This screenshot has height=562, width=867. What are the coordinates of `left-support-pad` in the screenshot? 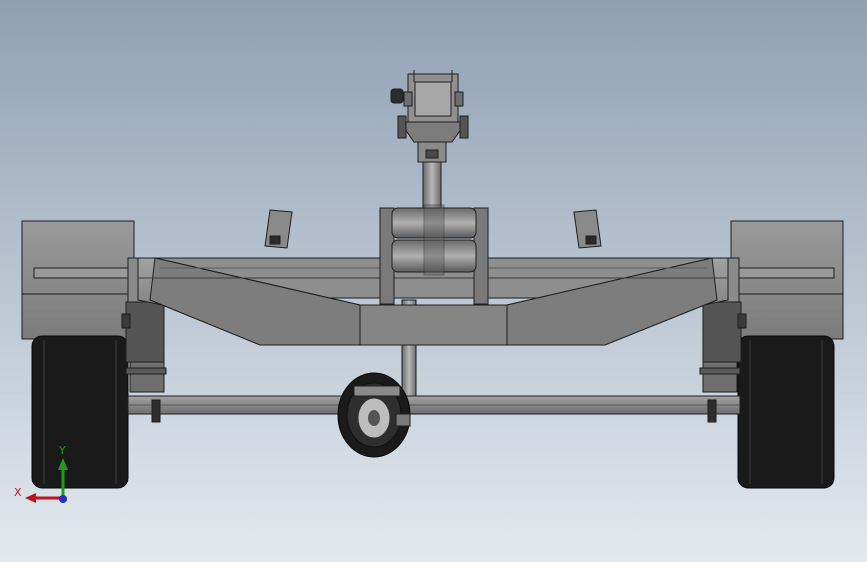 It's located at (278, 229).